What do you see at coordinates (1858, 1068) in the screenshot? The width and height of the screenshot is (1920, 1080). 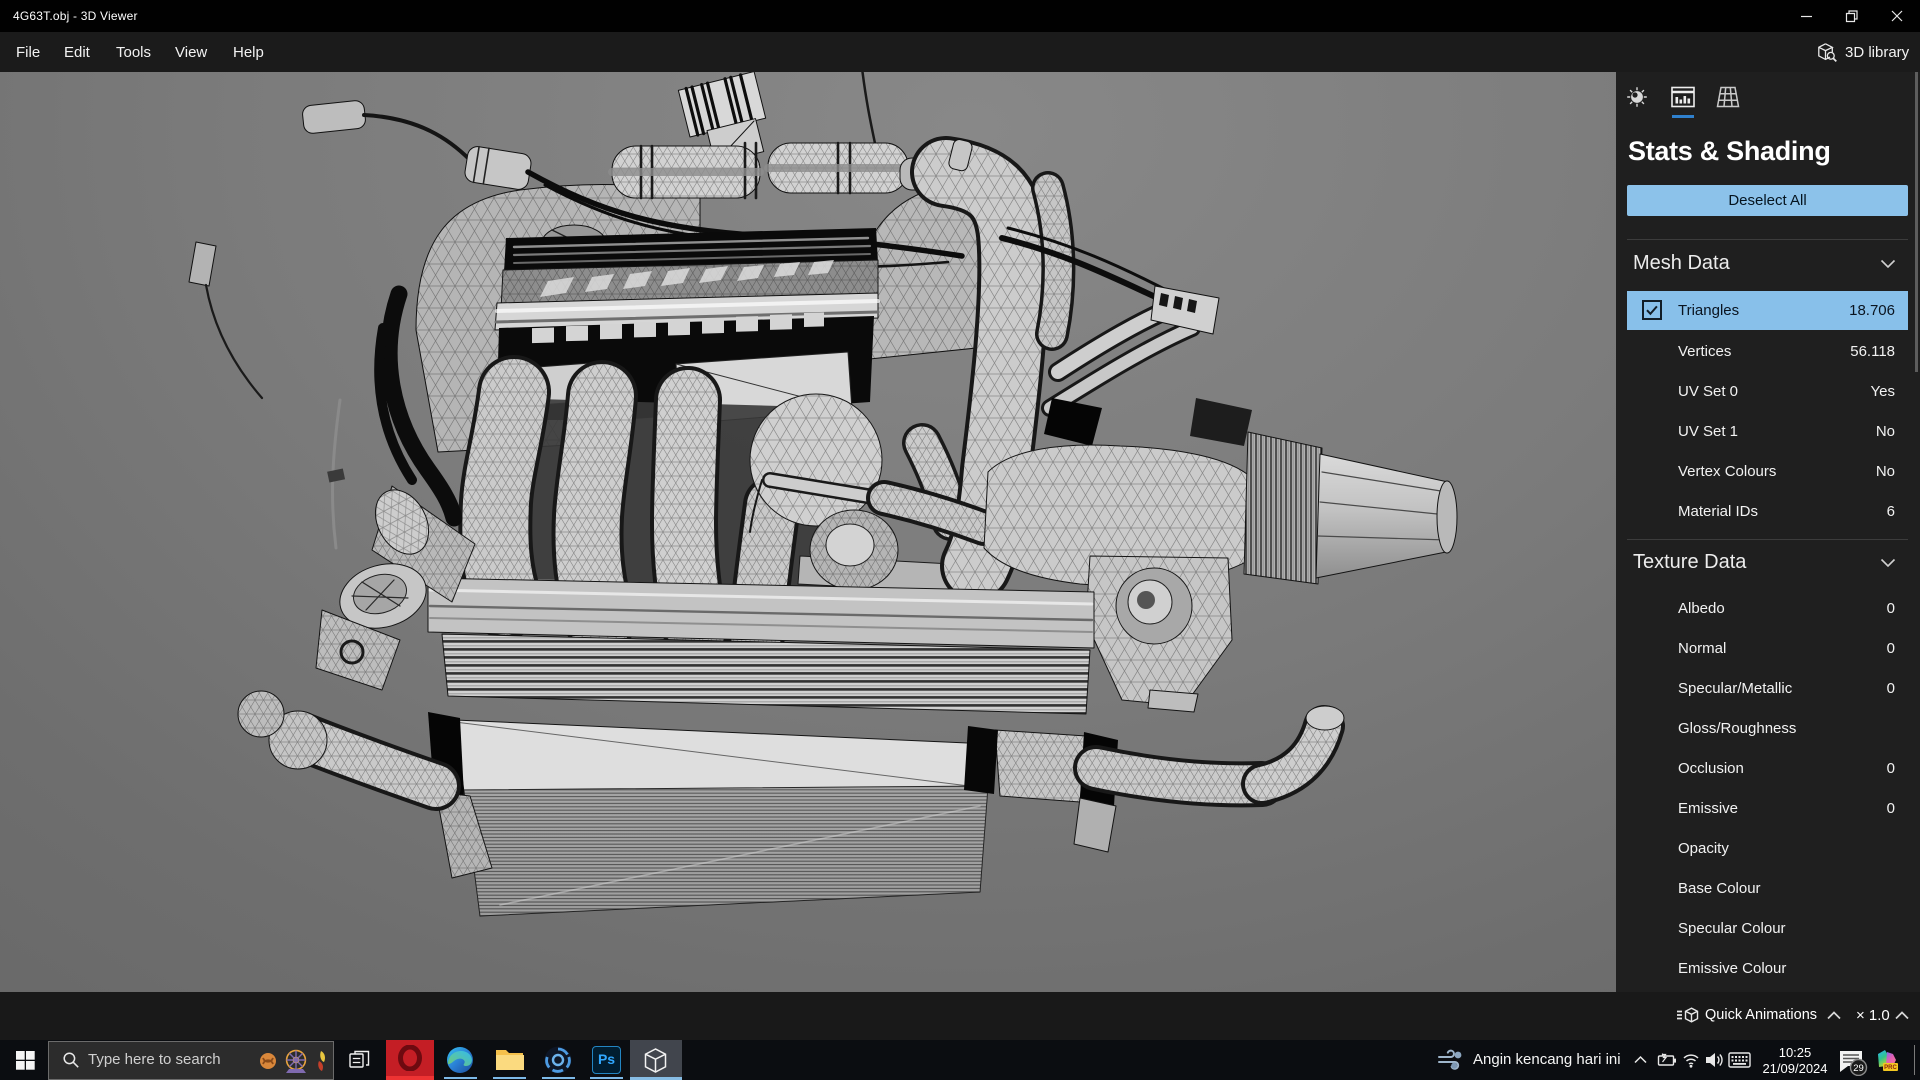 I see `svg-text: 29` at bounding box center [1858, 1068].